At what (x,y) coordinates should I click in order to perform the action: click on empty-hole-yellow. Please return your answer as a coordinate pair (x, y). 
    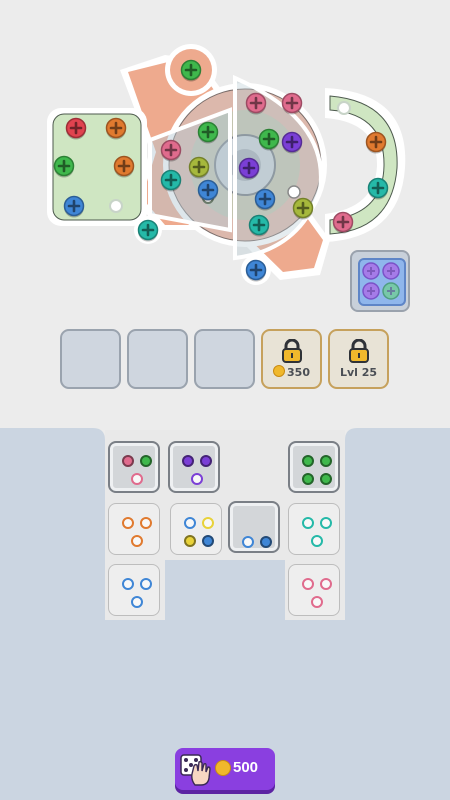
    Looking at the image, I should click on (208, 523).